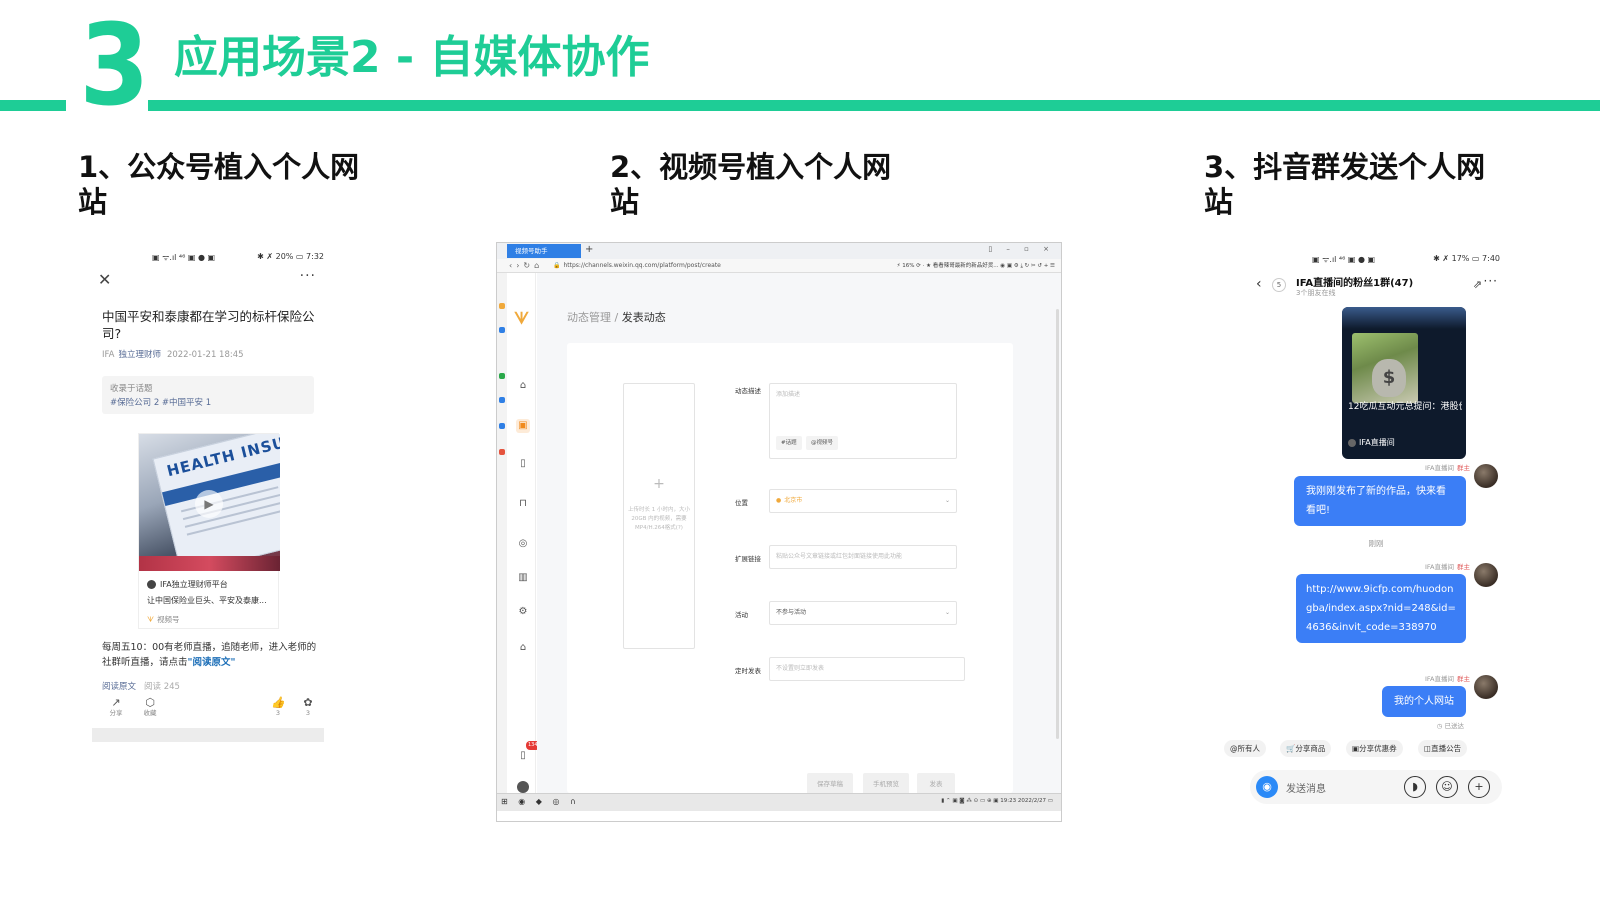 The image size is (1600, 900). I want to click on article-source-link: 独立理财师, so click(139, 355).